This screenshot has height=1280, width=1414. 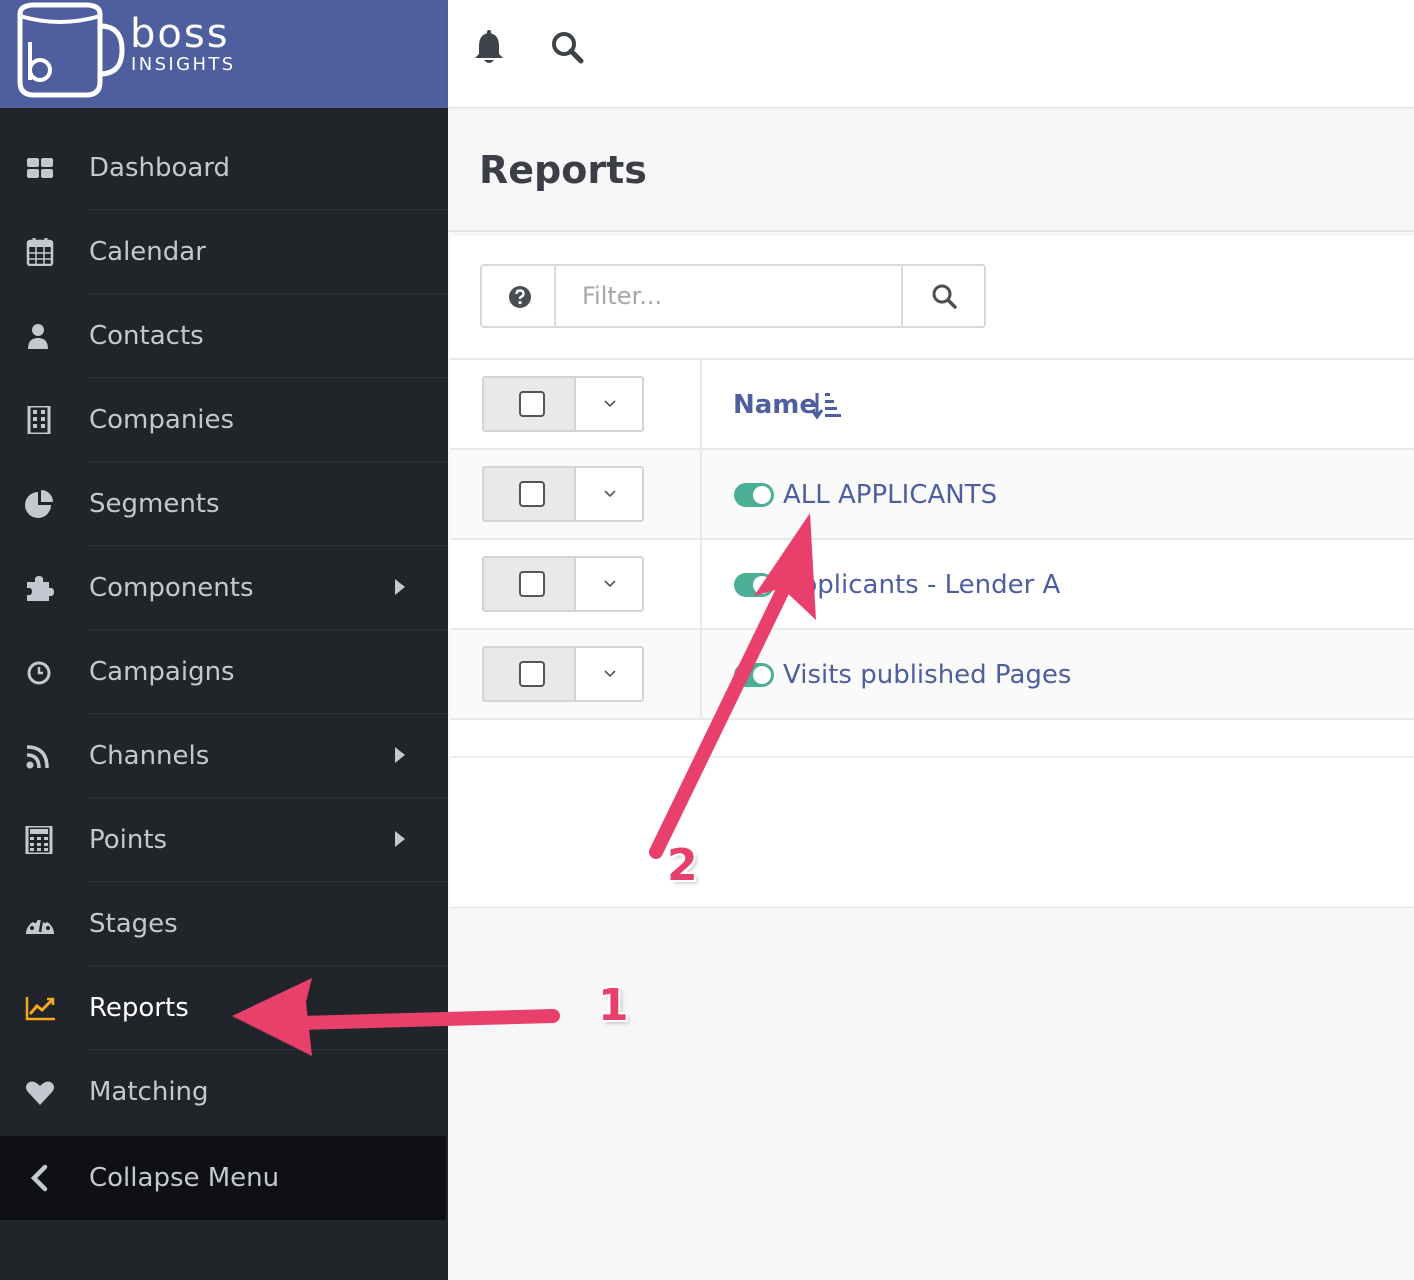 I want to click on sidebar-item-calendar: Calendar, so click(x=224, y=252).